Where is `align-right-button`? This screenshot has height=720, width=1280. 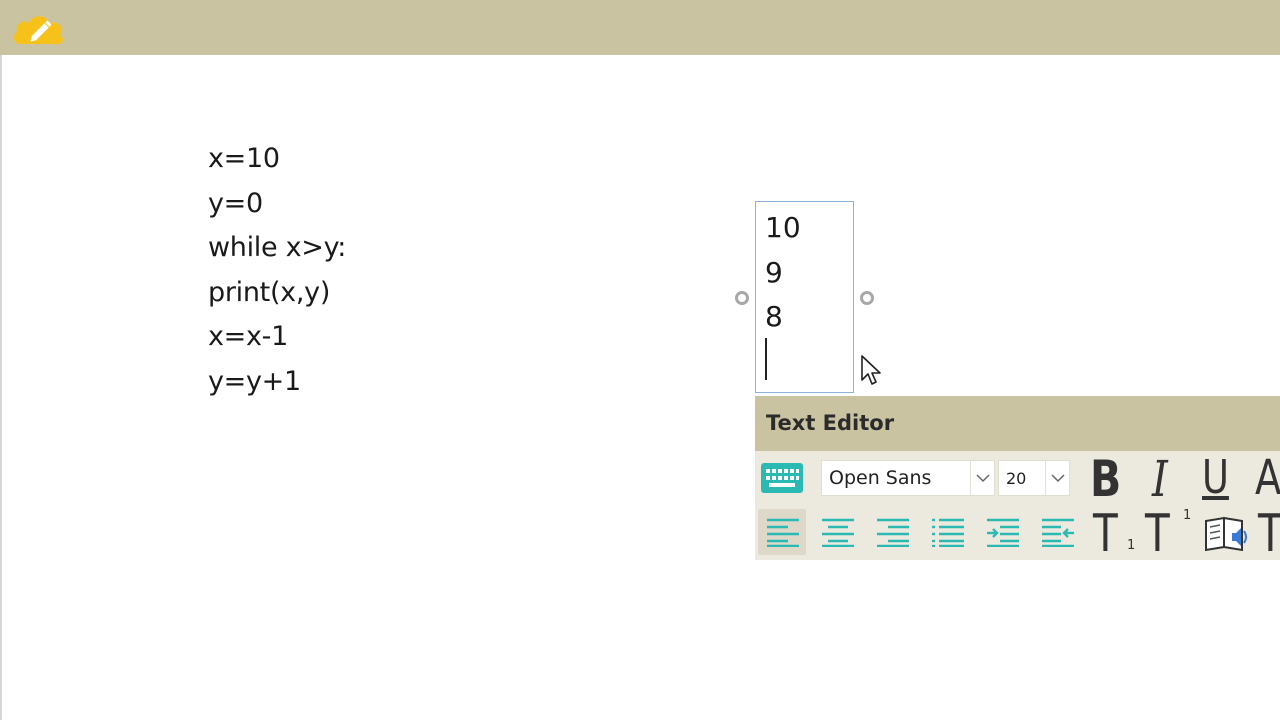 align-right-button is located at coordinates (892, 532).